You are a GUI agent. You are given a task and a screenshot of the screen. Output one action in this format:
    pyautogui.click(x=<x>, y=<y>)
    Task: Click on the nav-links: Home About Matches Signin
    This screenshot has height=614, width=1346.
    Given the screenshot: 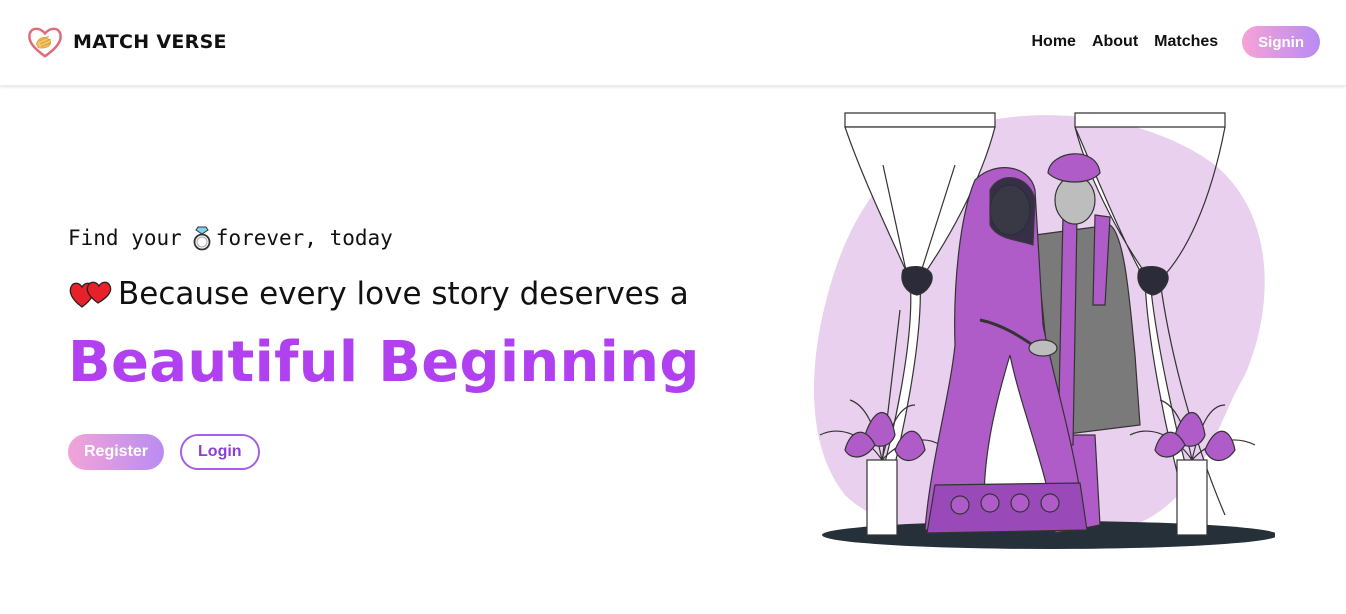 What is the action you would take?
    pyautogui.click(x=1175, y=42)
    